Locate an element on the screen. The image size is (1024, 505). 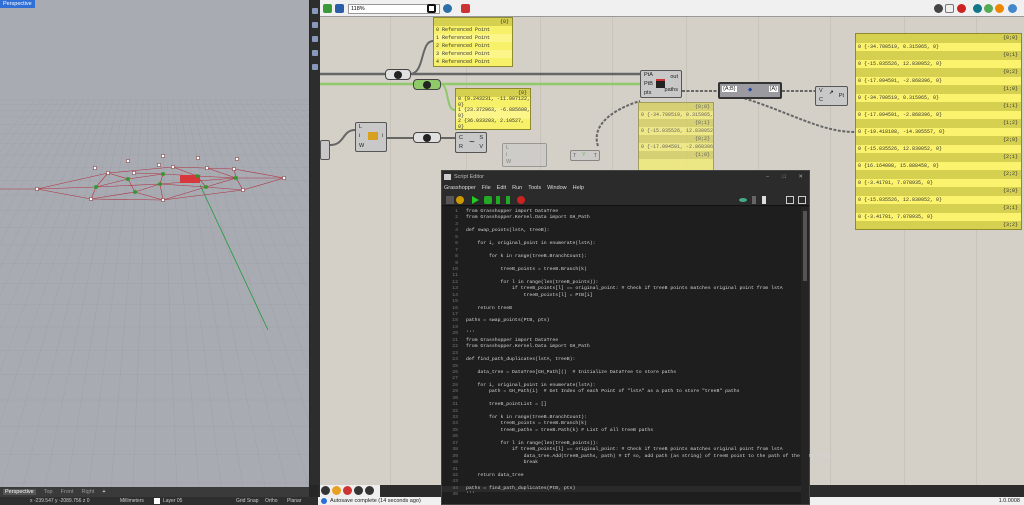
input-v: V is located at coordinates (821, 91).